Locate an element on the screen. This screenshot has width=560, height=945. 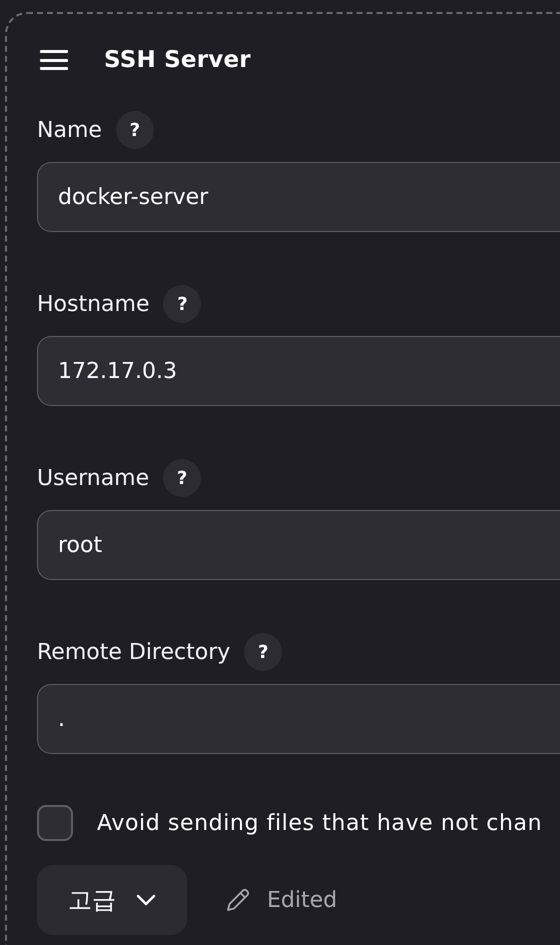
field-label: Name is located at coordinates (69, 130).